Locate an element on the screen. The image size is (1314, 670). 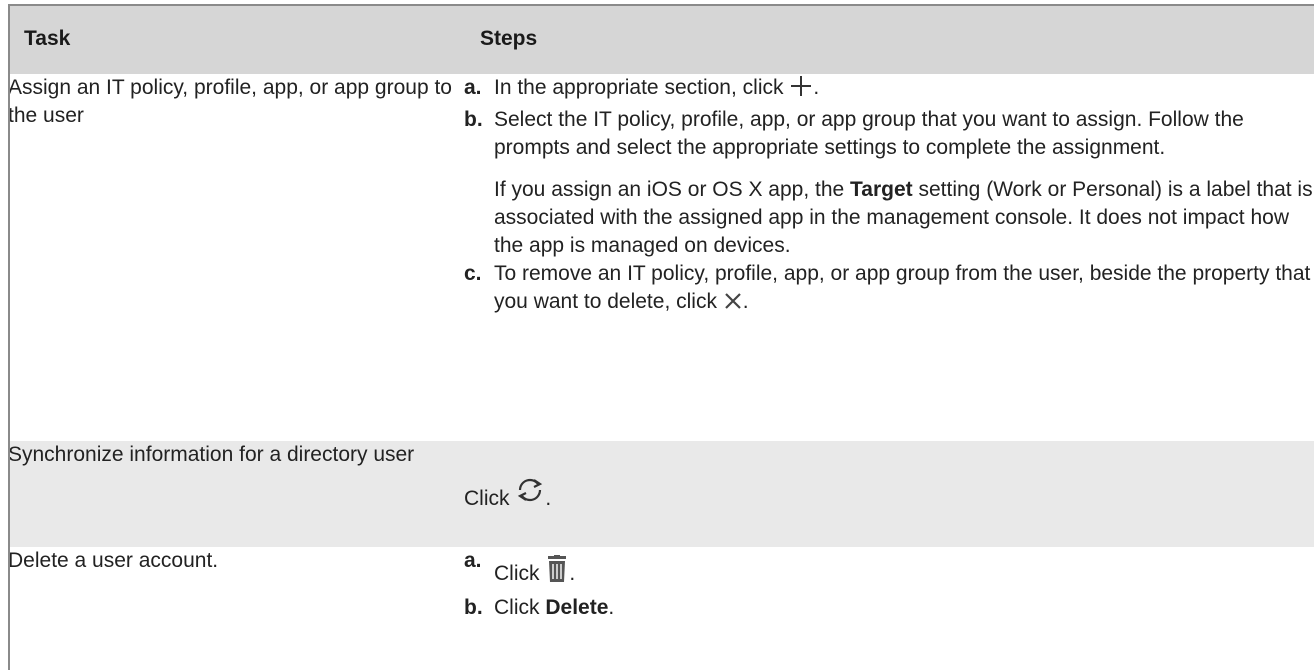
step-item: a. In the appropriate section, click . is located at coordinates (889, 88).